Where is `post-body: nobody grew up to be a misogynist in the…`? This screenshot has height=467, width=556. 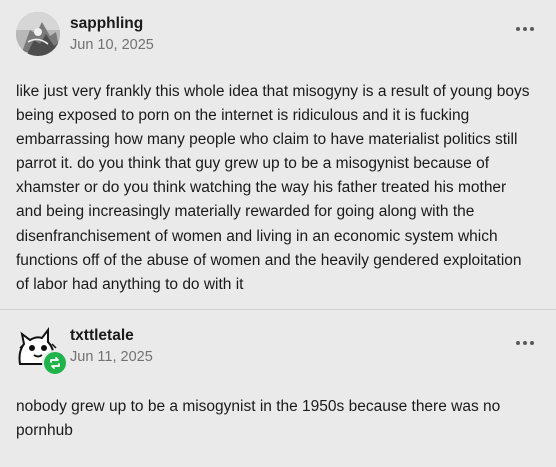
post-body: nobody grew up to be a misogynist in the… is located at coordinates (258, 419).